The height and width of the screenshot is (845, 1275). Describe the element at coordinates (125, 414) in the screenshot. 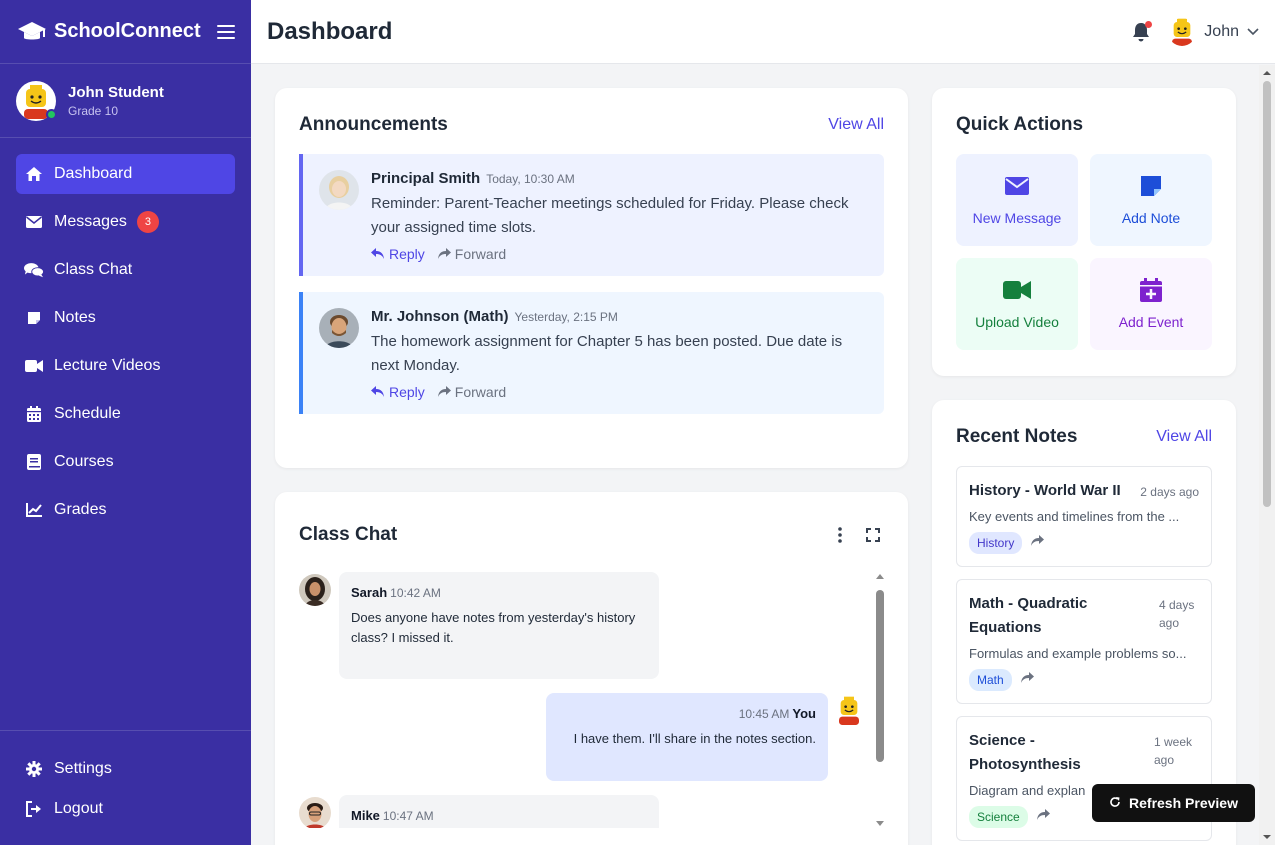

I see `sidebar-item-schedule: Schedule` at that location.